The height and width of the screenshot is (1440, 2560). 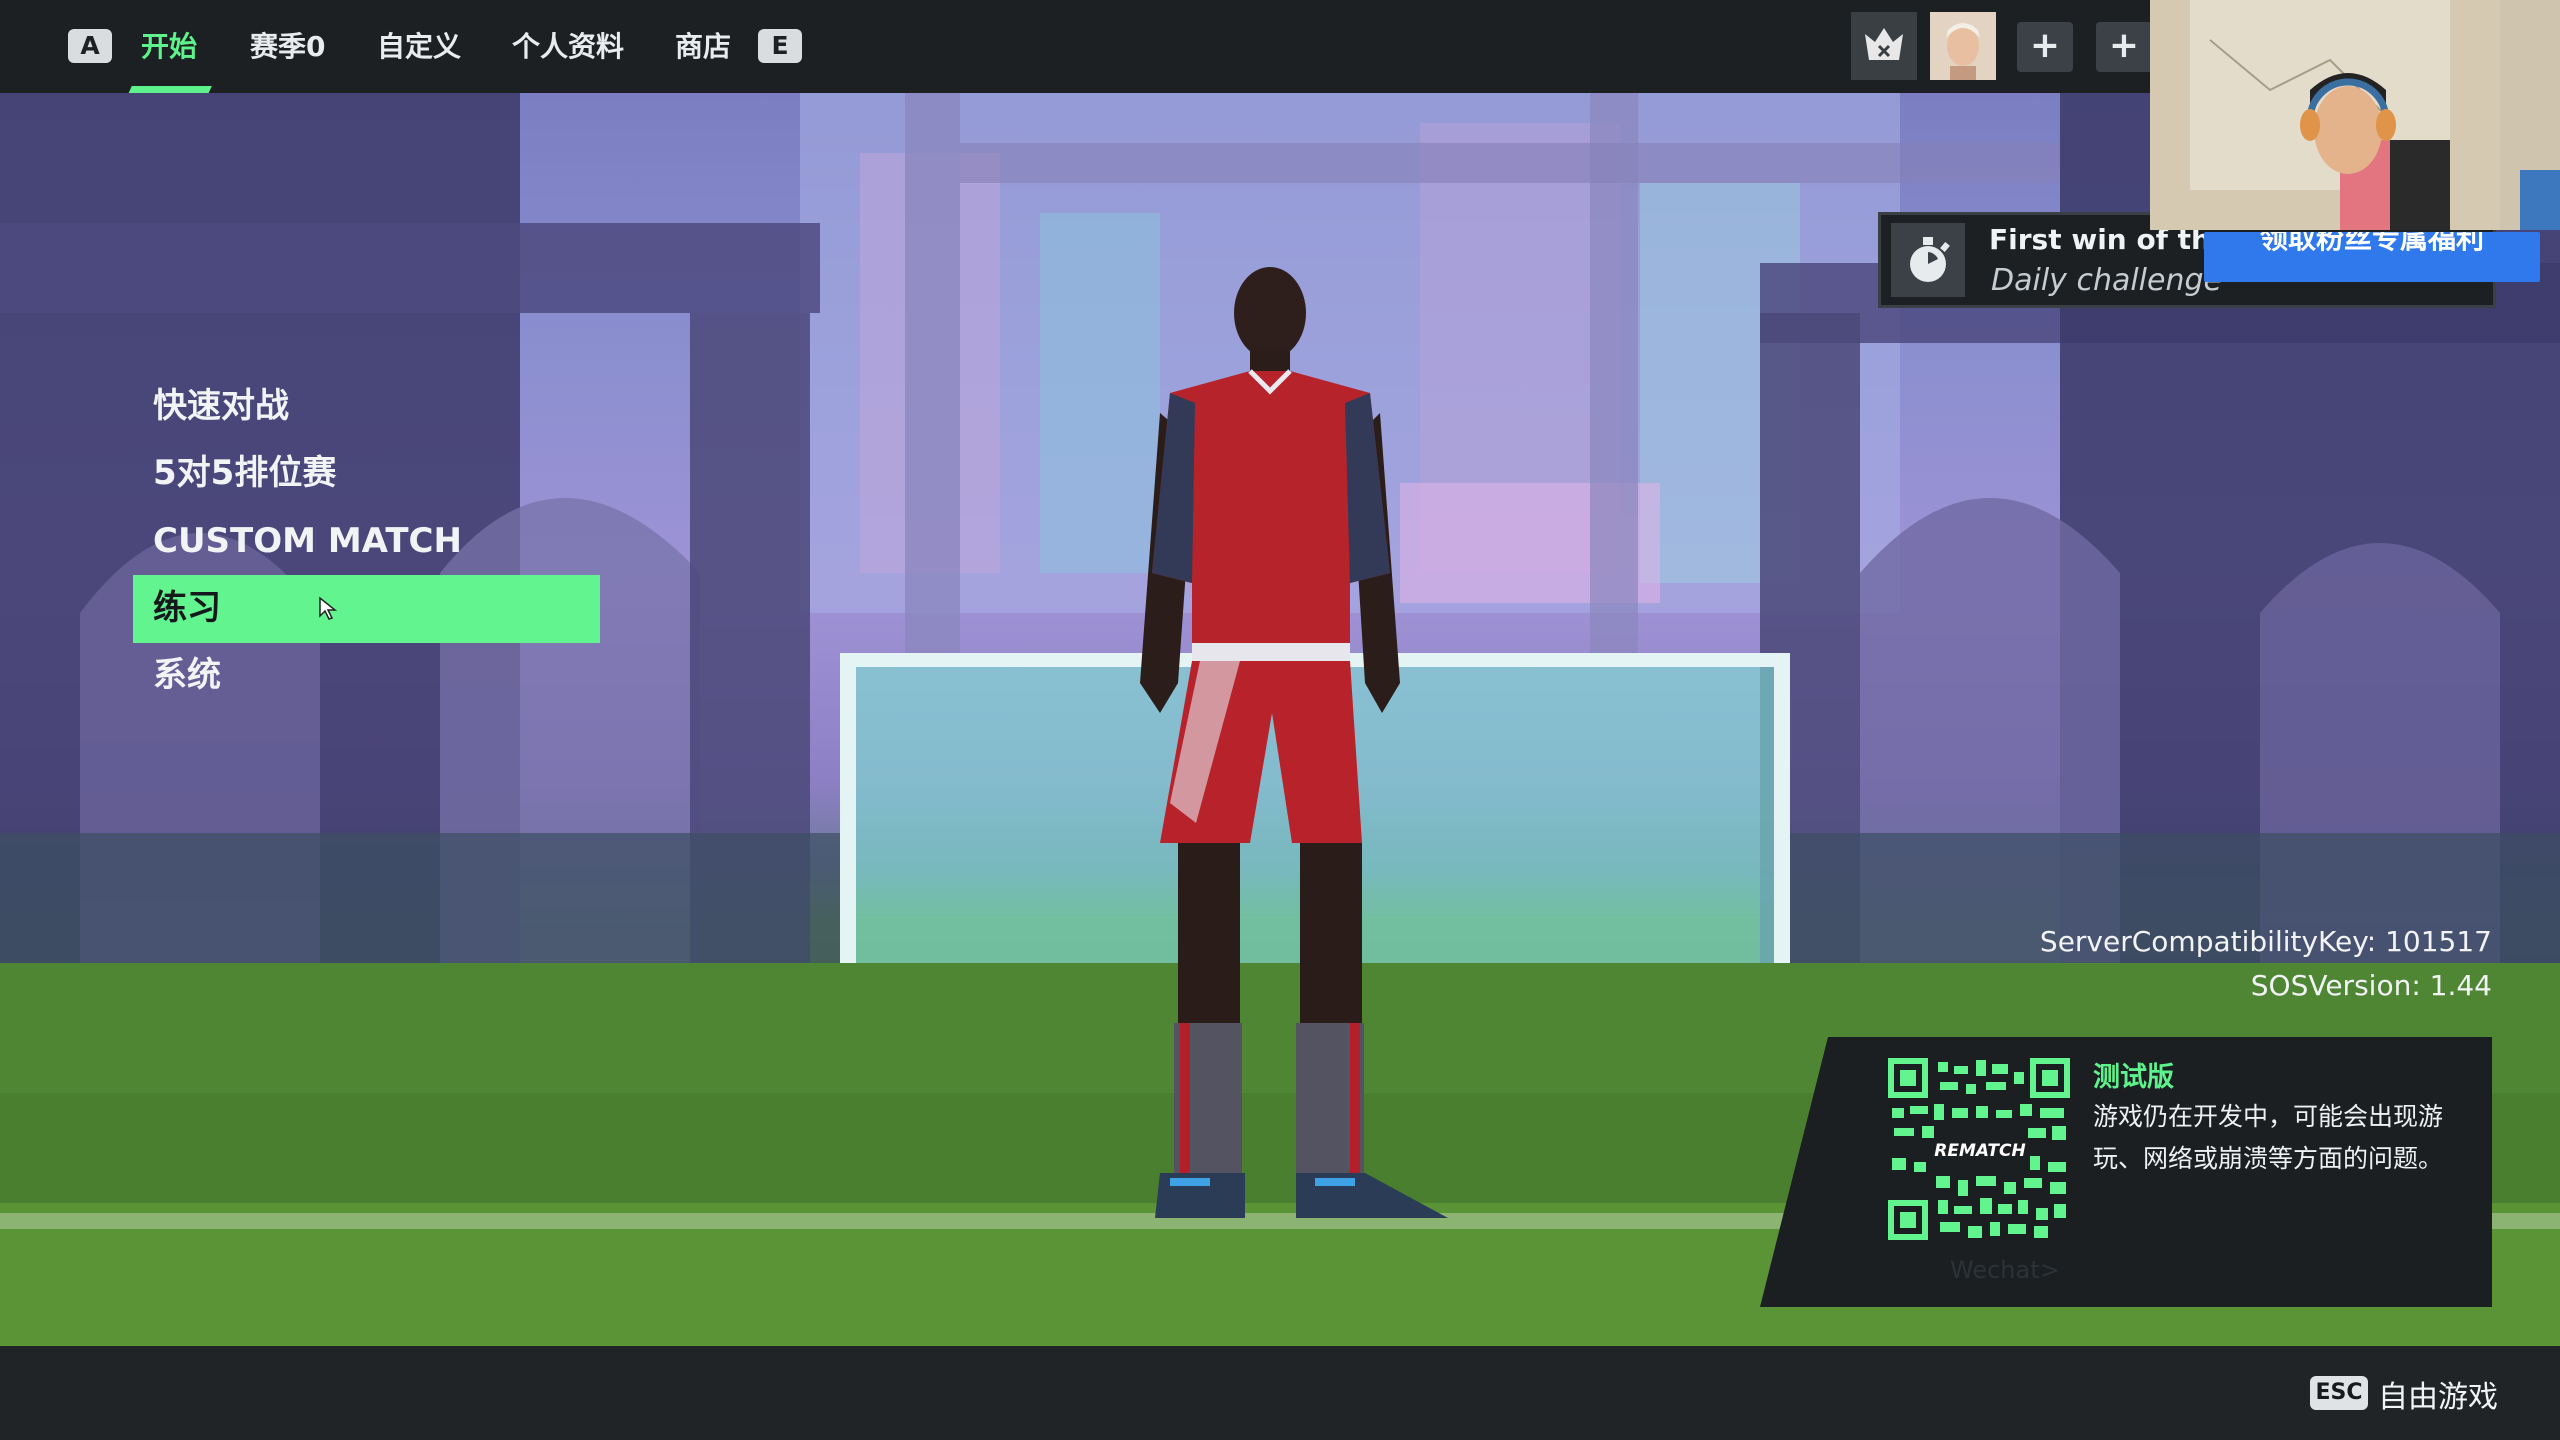 What do you see at coordinates (703, 47) in the screenshot?
I see `tab-shop: 商店` at bounding box center [703, 47].